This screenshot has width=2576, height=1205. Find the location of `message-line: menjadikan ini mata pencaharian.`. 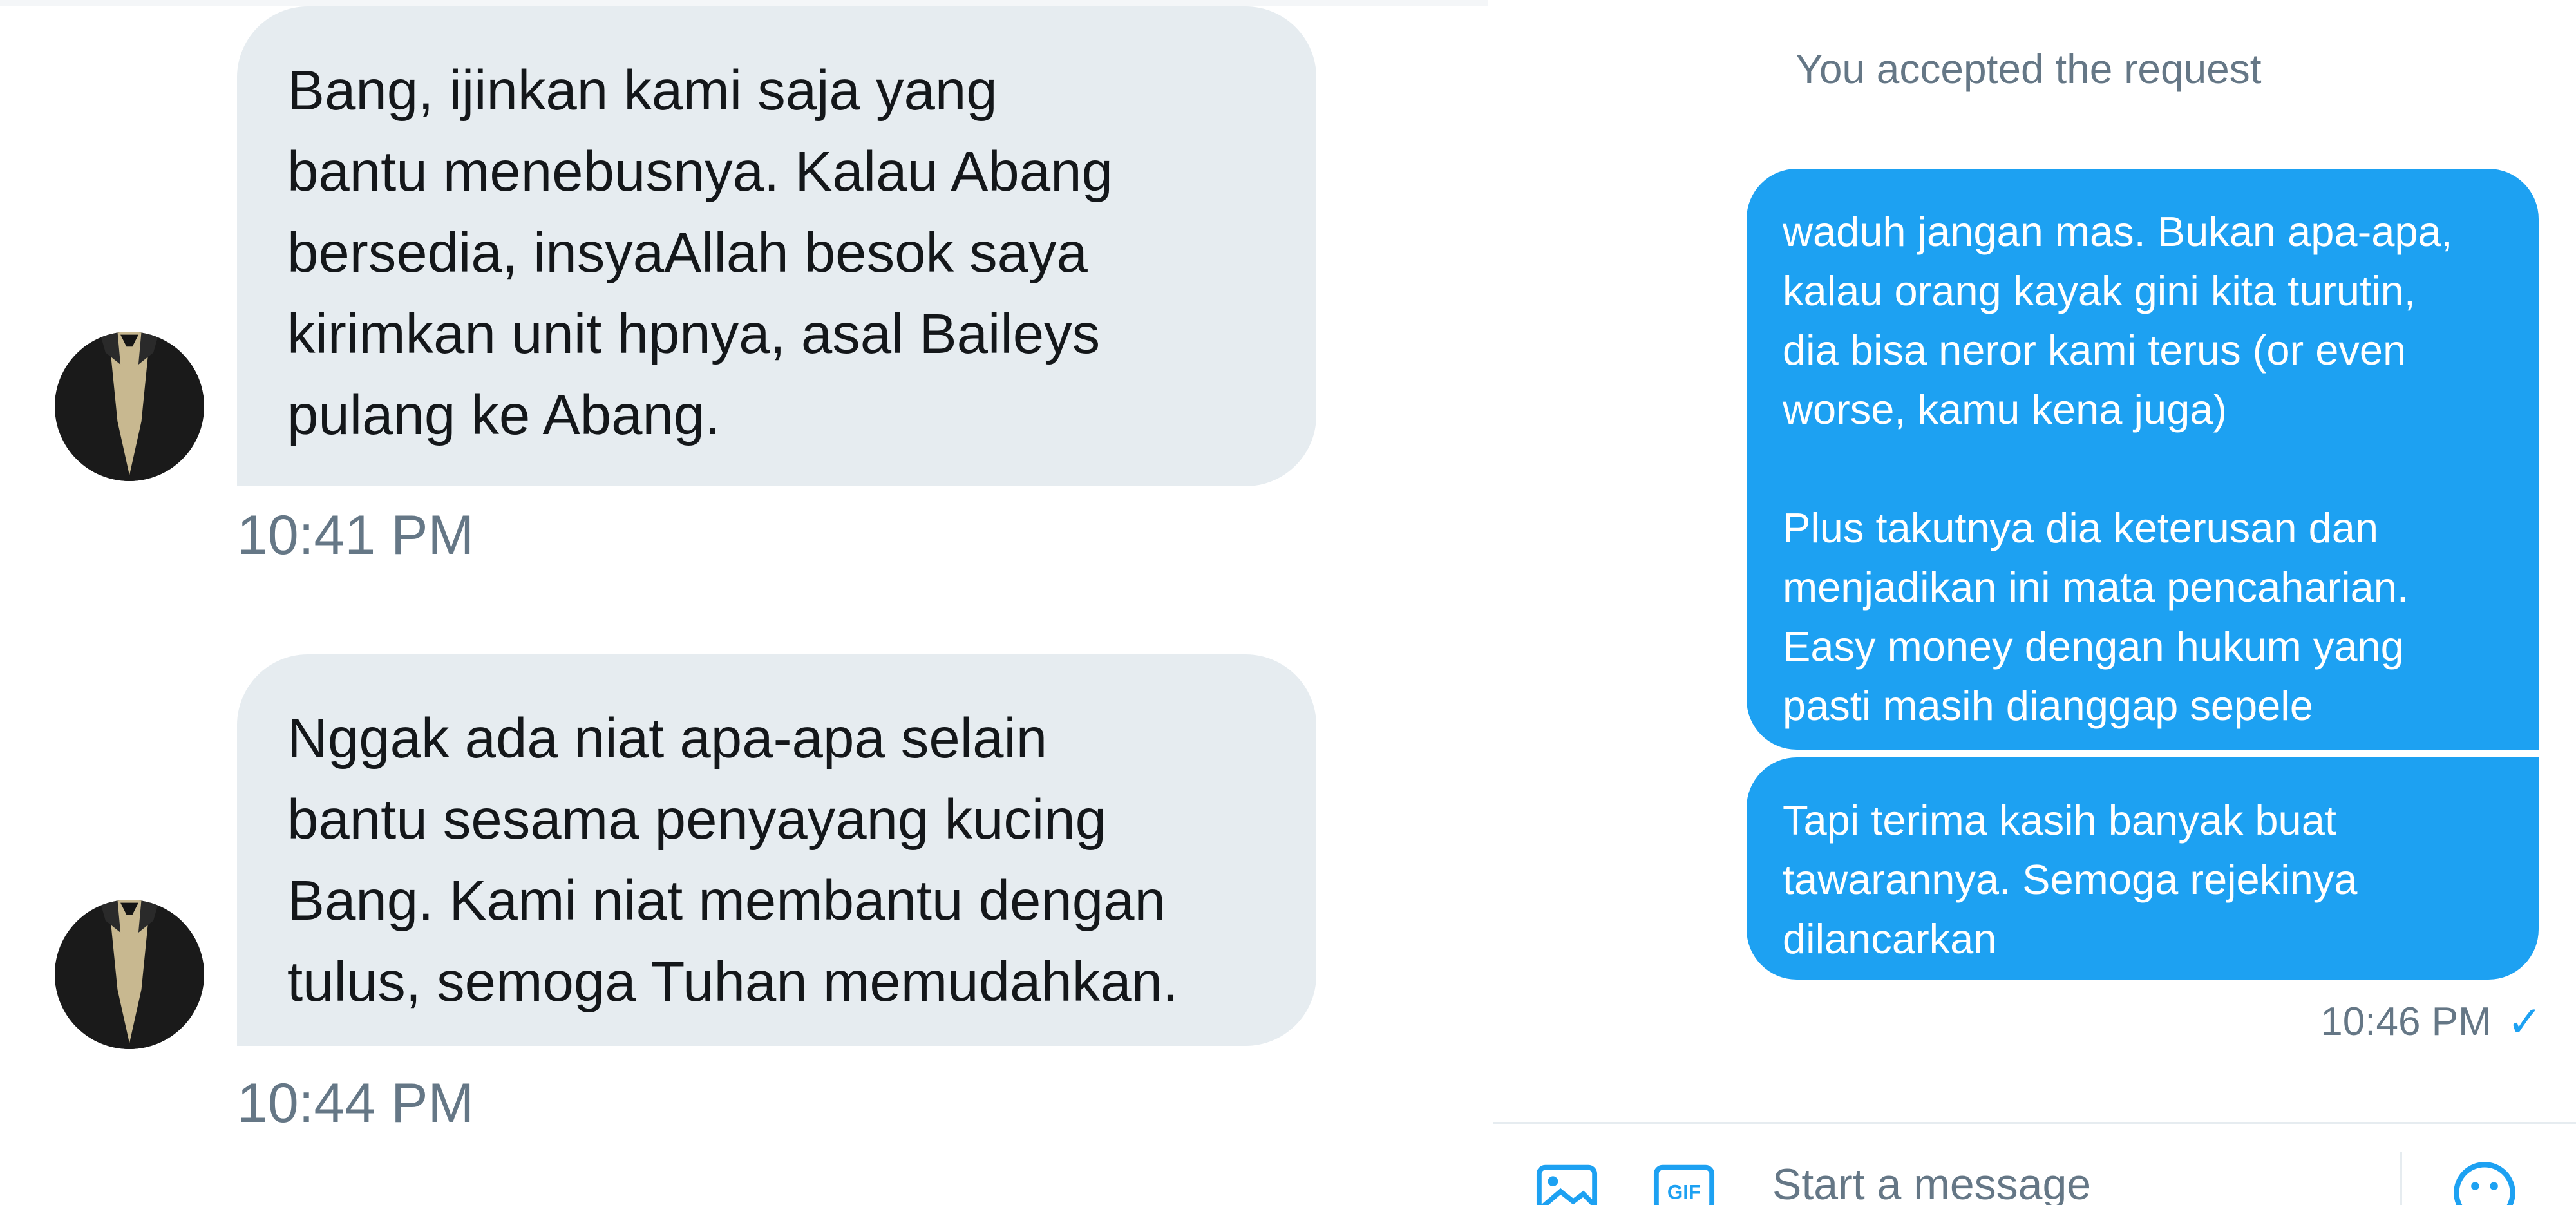

message-line: menjadikan ini mata pencaharian. is located at coordinates (2096, 587).